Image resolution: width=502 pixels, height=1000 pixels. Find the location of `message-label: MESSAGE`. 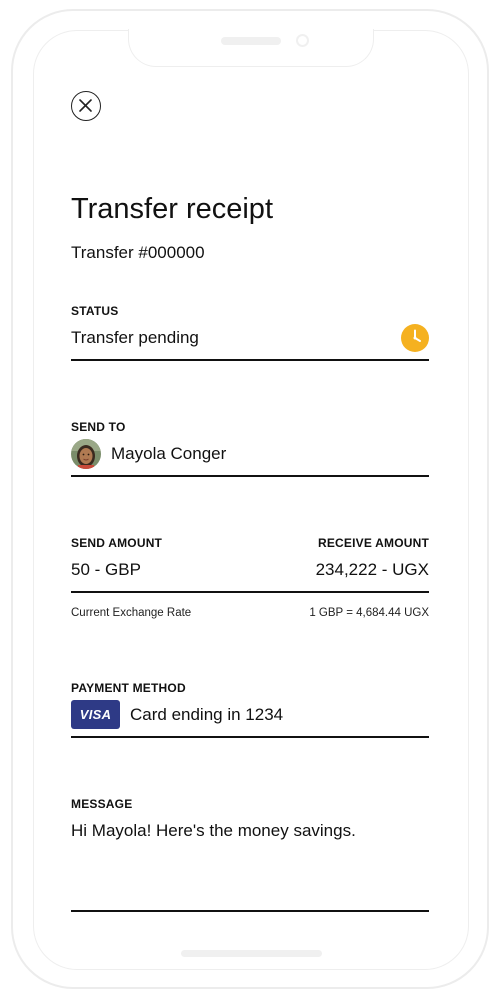

message-label: MESSAGE is located at coordinates (102, 804).